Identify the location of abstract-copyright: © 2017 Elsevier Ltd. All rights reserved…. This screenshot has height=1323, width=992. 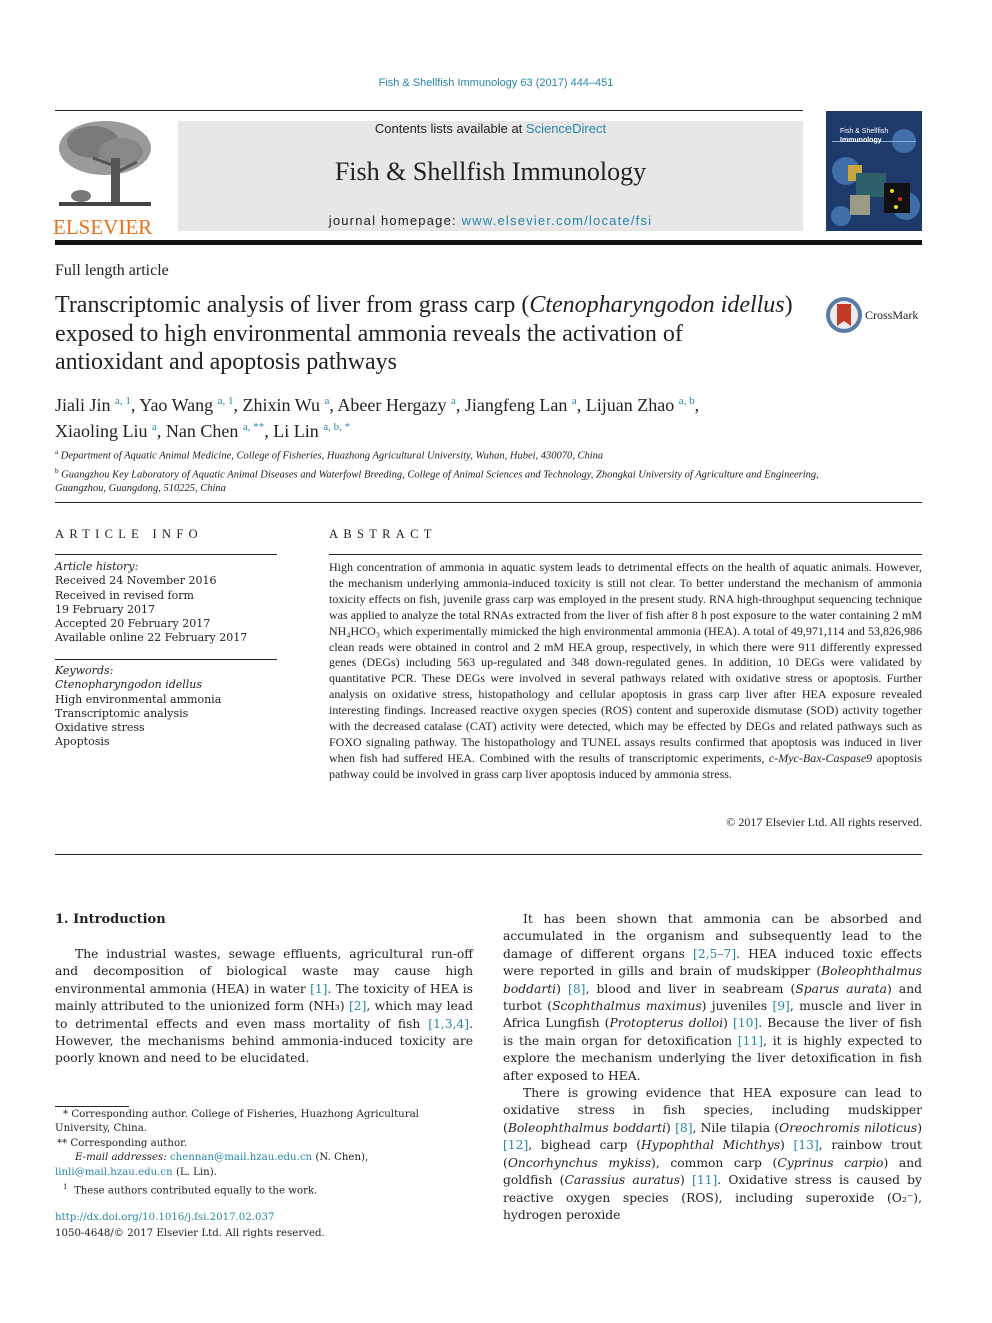
(824, 822).